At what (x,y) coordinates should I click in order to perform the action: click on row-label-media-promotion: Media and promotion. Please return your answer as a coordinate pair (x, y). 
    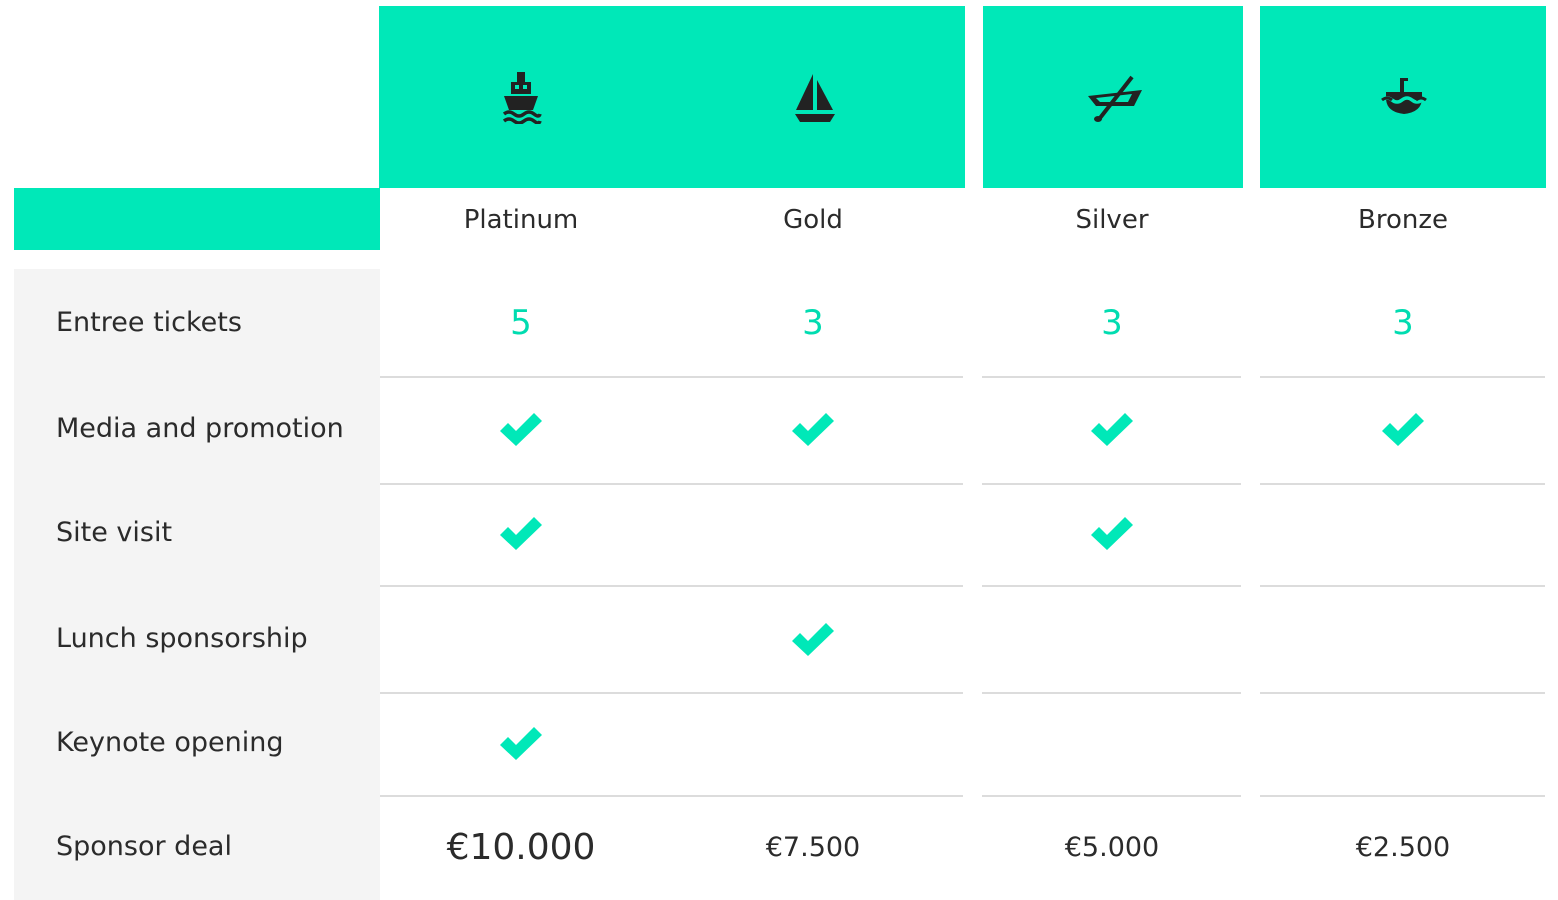
    Looking at the image, I should click on (200, 428).